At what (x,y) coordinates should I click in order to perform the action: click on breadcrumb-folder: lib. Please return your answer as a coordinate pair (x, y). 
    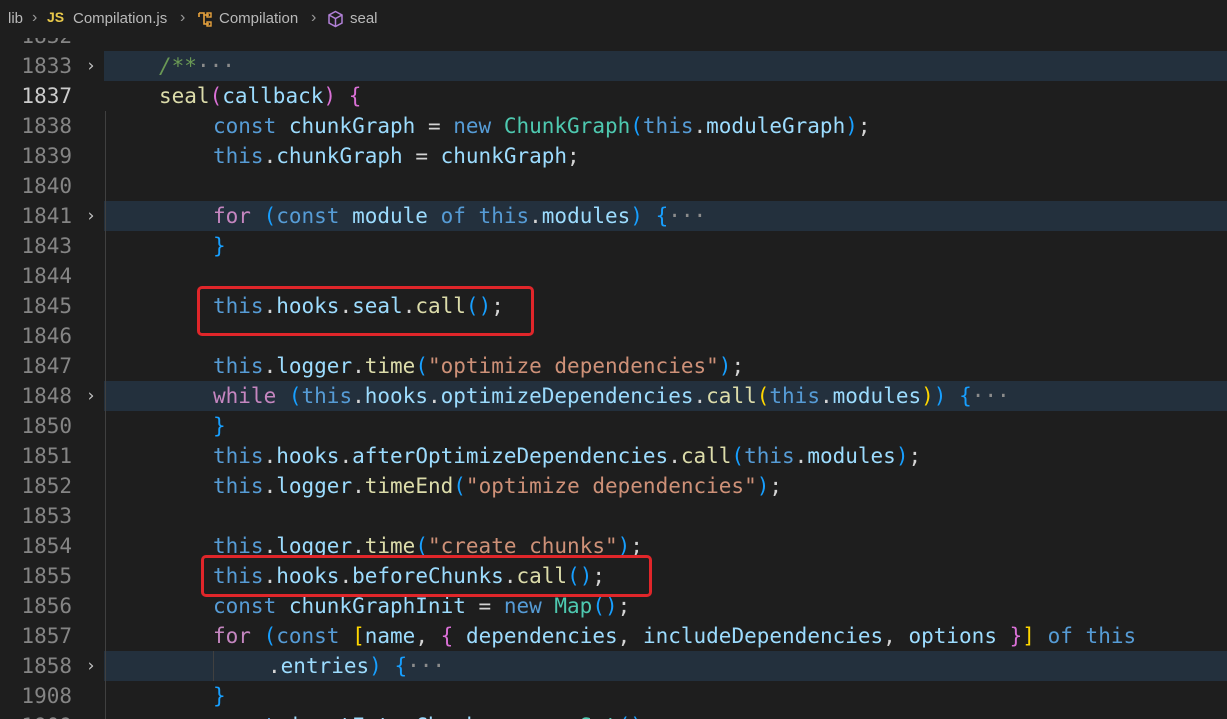
    Looking at the image, I should click on (15, 18).